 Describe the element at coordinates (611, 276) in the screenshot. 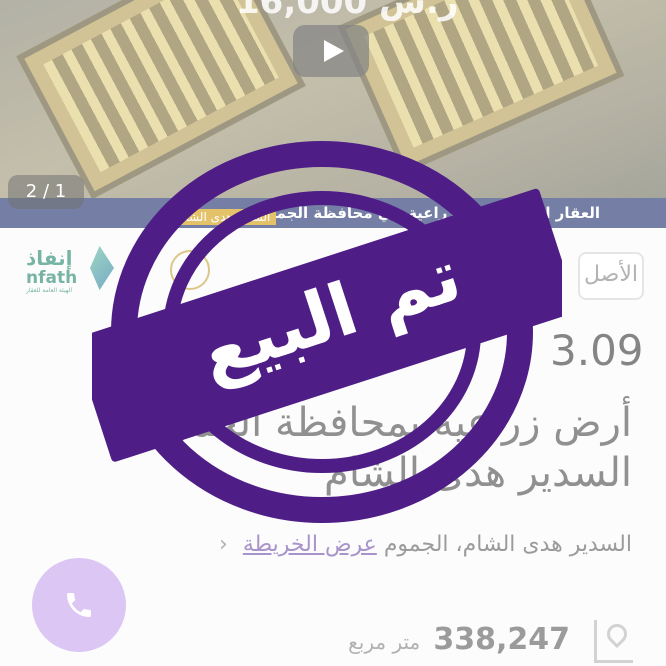

I see `asset-badge: الأصل` at that location.